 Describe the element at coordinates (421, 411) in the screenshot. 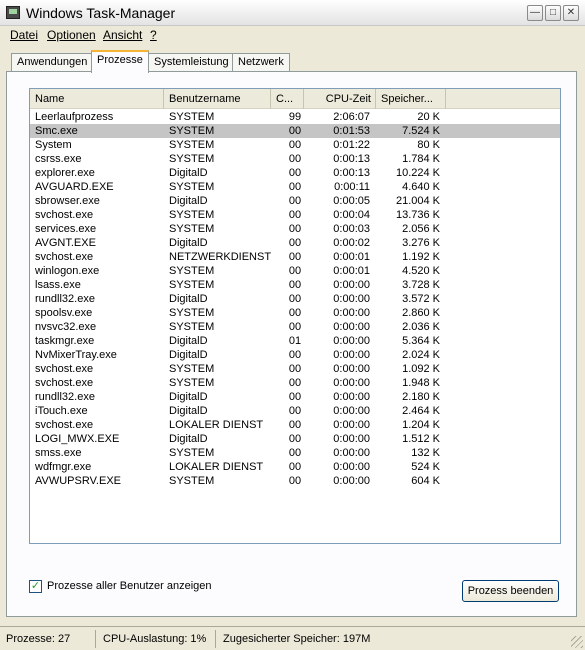

I see `process-memory: 2.464 K` at that location.